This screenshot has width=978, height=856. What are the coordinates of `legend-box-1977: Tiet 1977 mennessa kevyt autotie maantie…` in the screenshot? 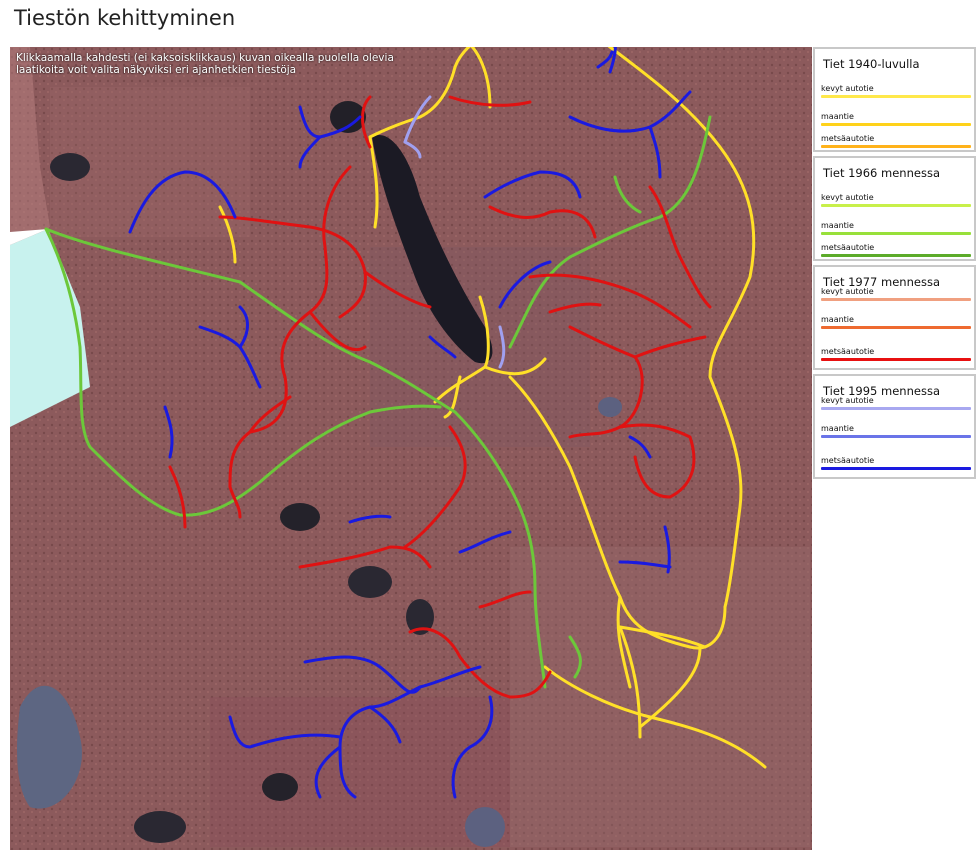 It's located at (894, 317).